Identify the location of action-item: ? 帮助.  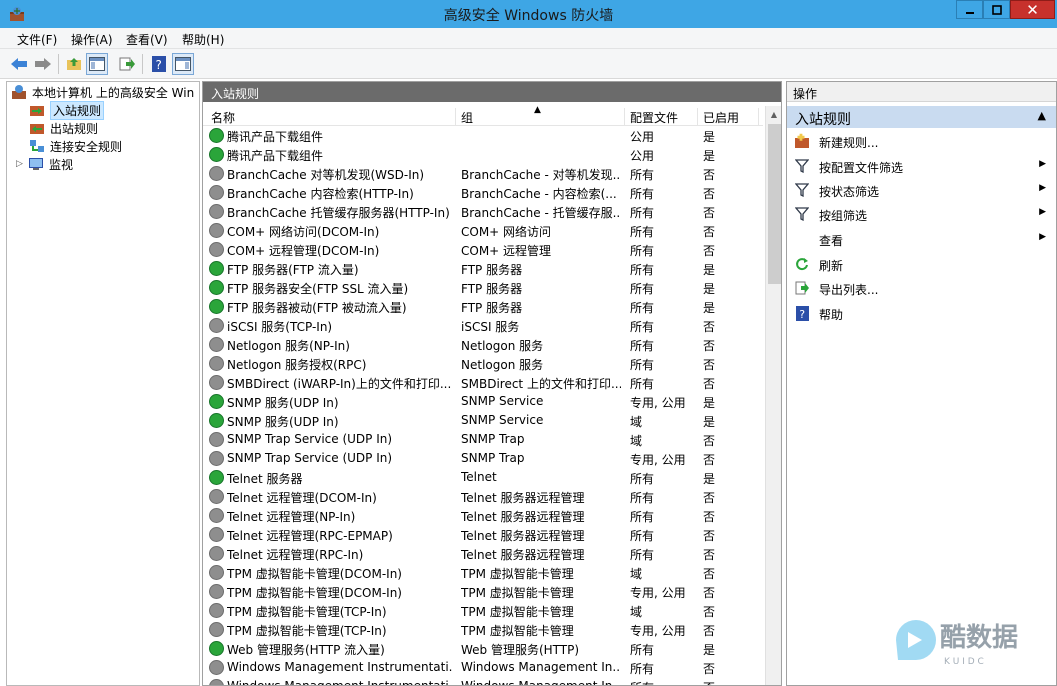
(921, 313).